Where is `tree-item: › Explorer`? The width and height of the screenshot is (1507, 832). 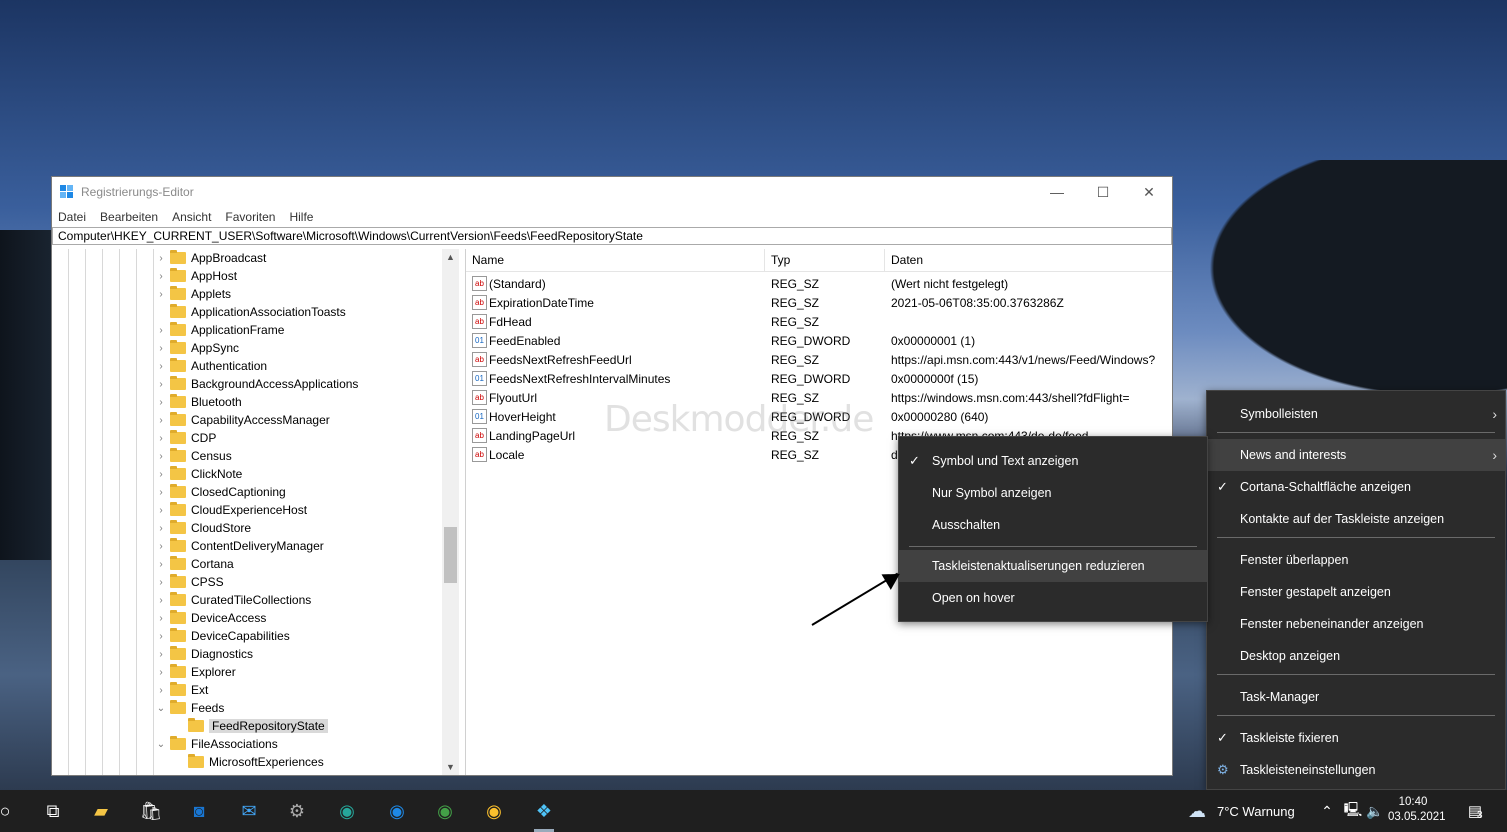
tree-item: › Explorer is located at coordinates (196, 672).